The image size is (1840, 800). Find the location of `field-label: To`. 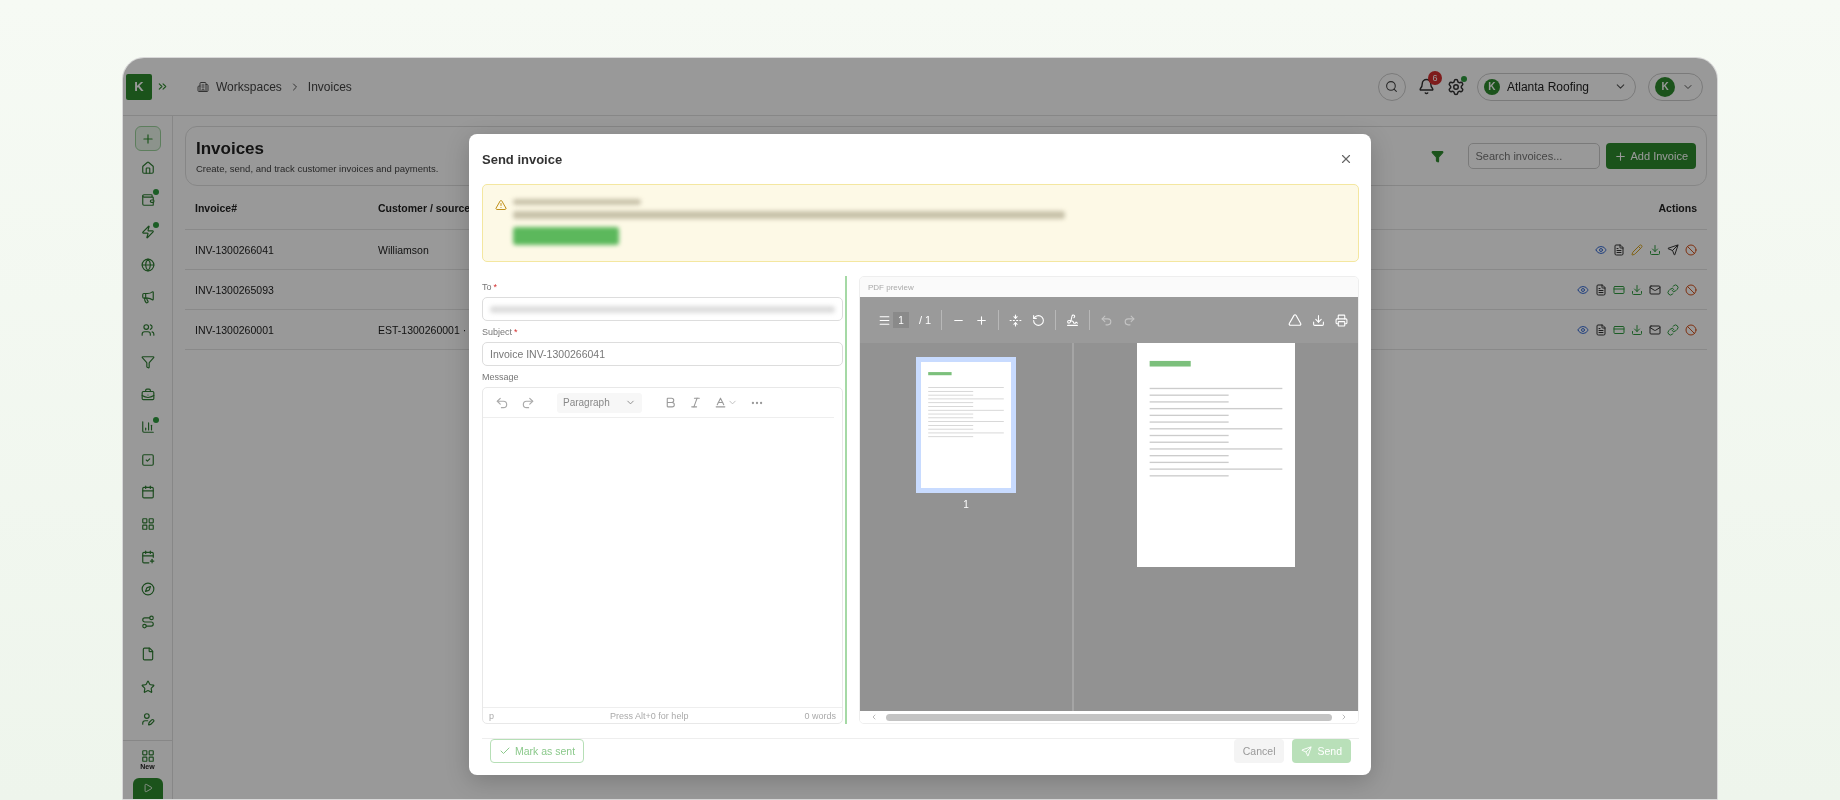

field-label: To is located at coordinates (487, 287).